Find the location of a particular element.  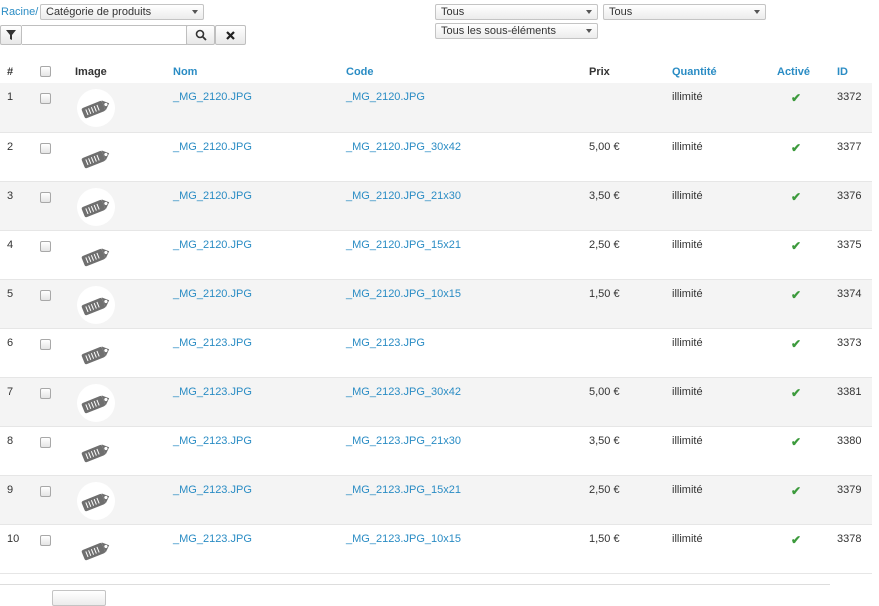

row-code-link: _MG_2120.JPG is located at coordinates (467, 108).